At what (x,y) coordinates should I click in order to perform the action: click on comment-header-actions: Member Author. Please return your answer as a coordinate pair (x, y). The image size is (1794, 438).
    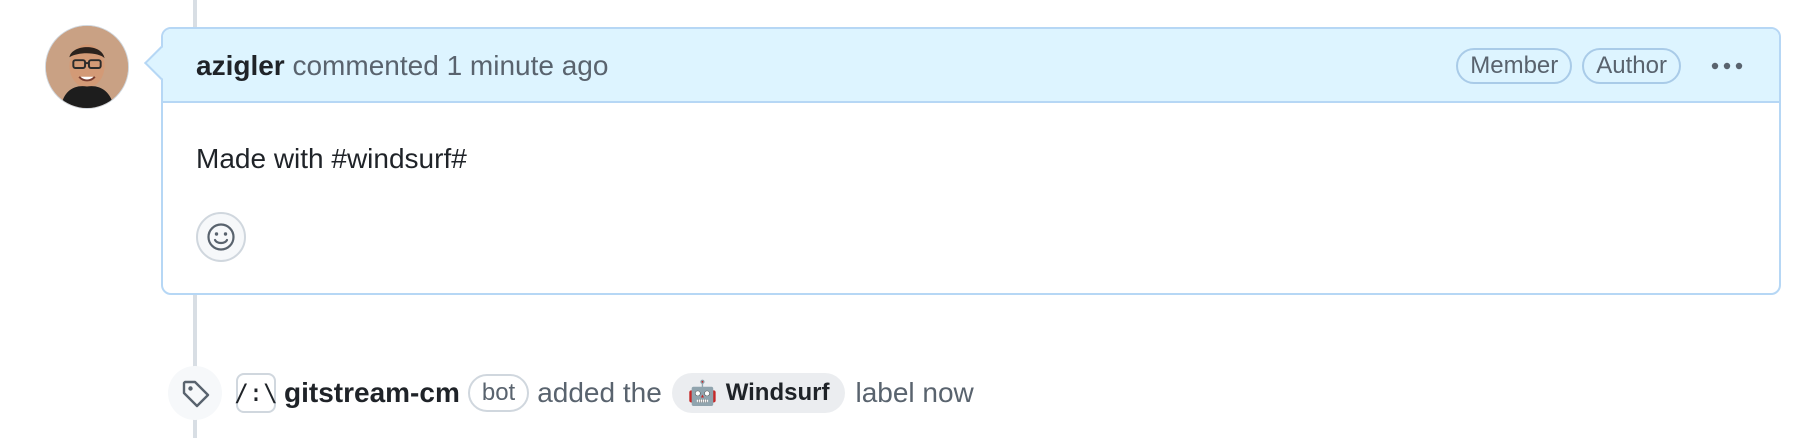
    Looking at the image, I should click on (1603, 66).